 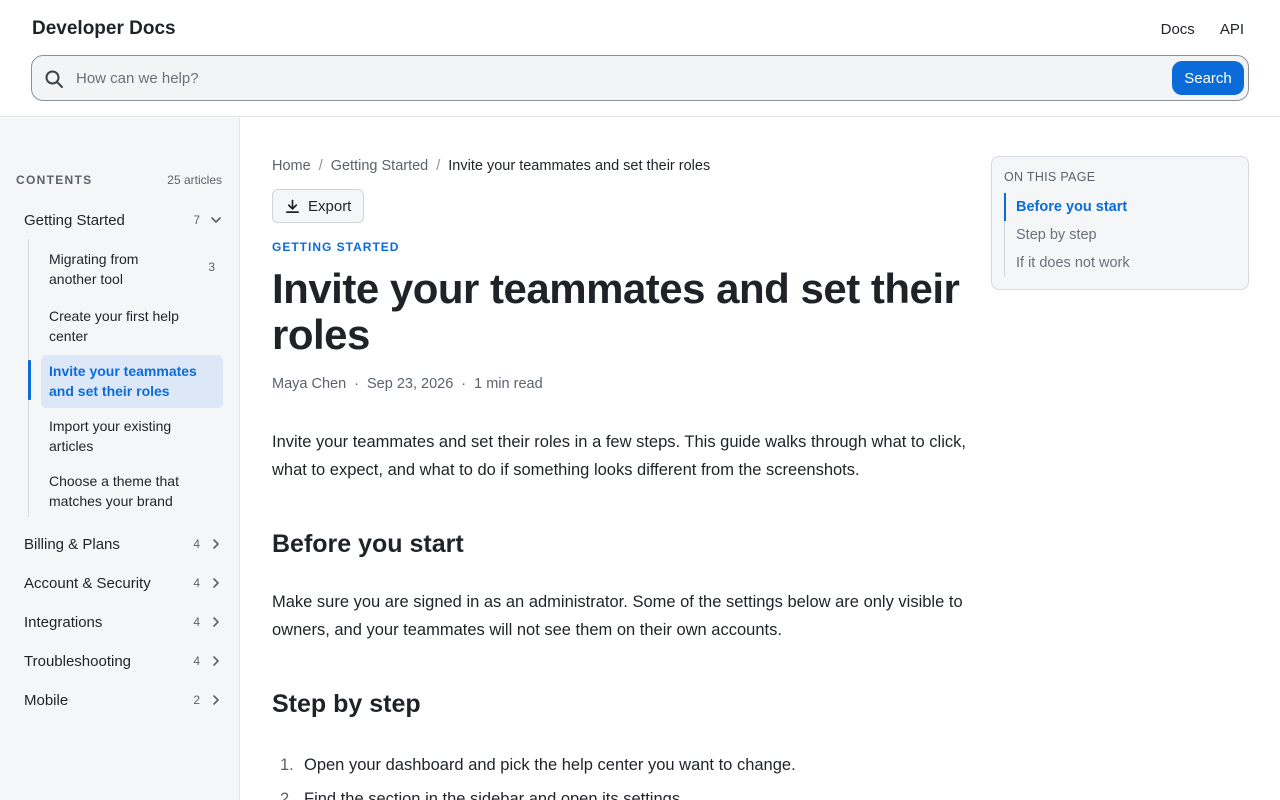 I want to click on chevron-down-icon, so click(x=216, y=220).